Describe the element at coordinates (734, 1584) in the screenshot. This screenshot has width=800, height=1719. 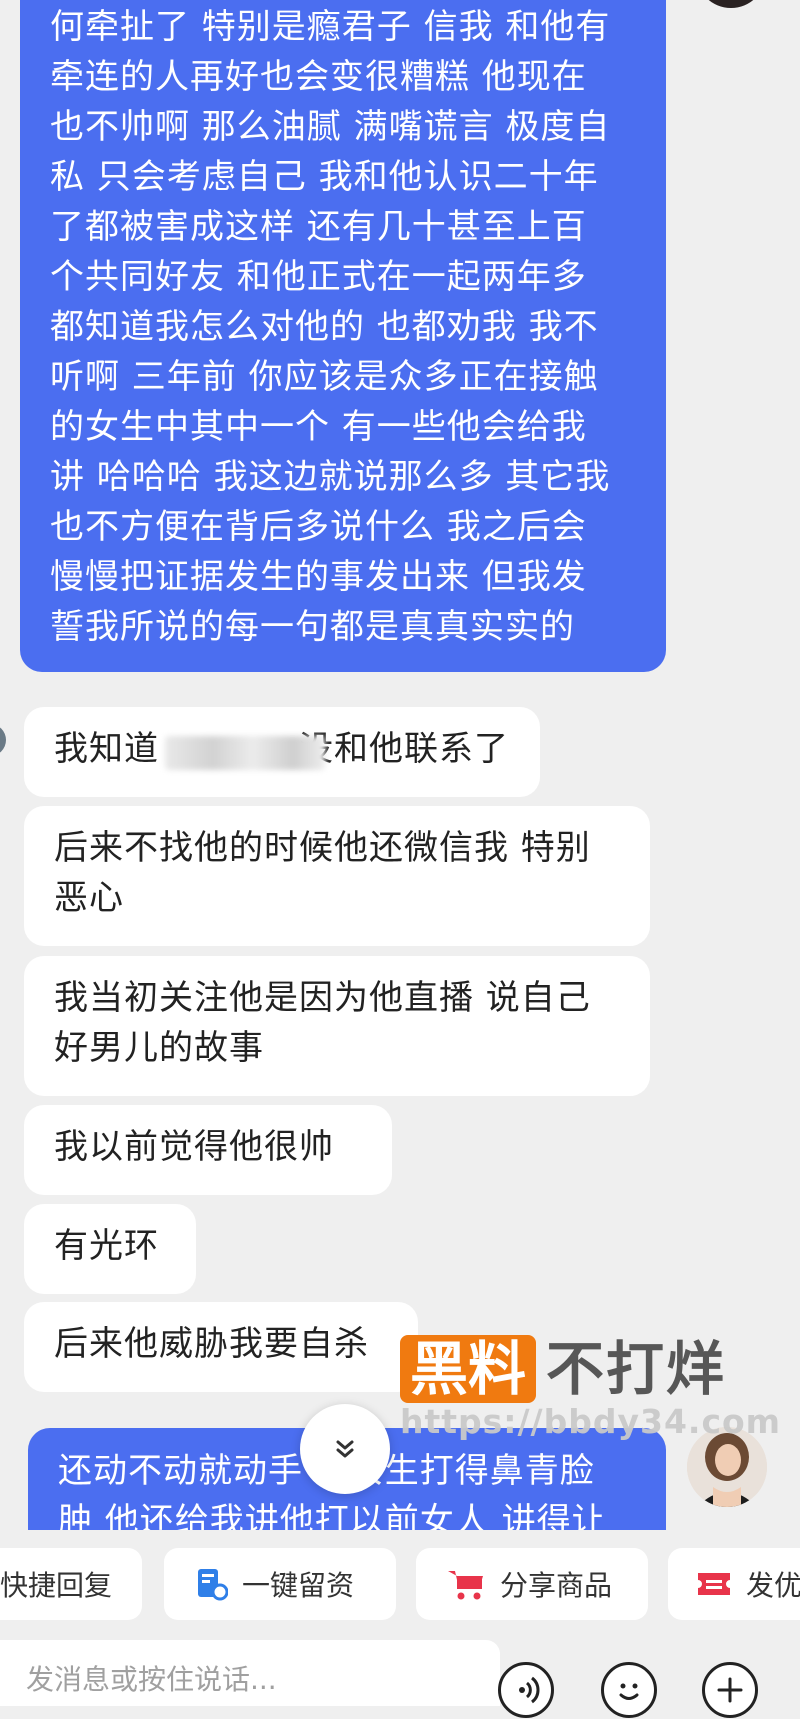
I see `coupon-chip: 发优` at that location.